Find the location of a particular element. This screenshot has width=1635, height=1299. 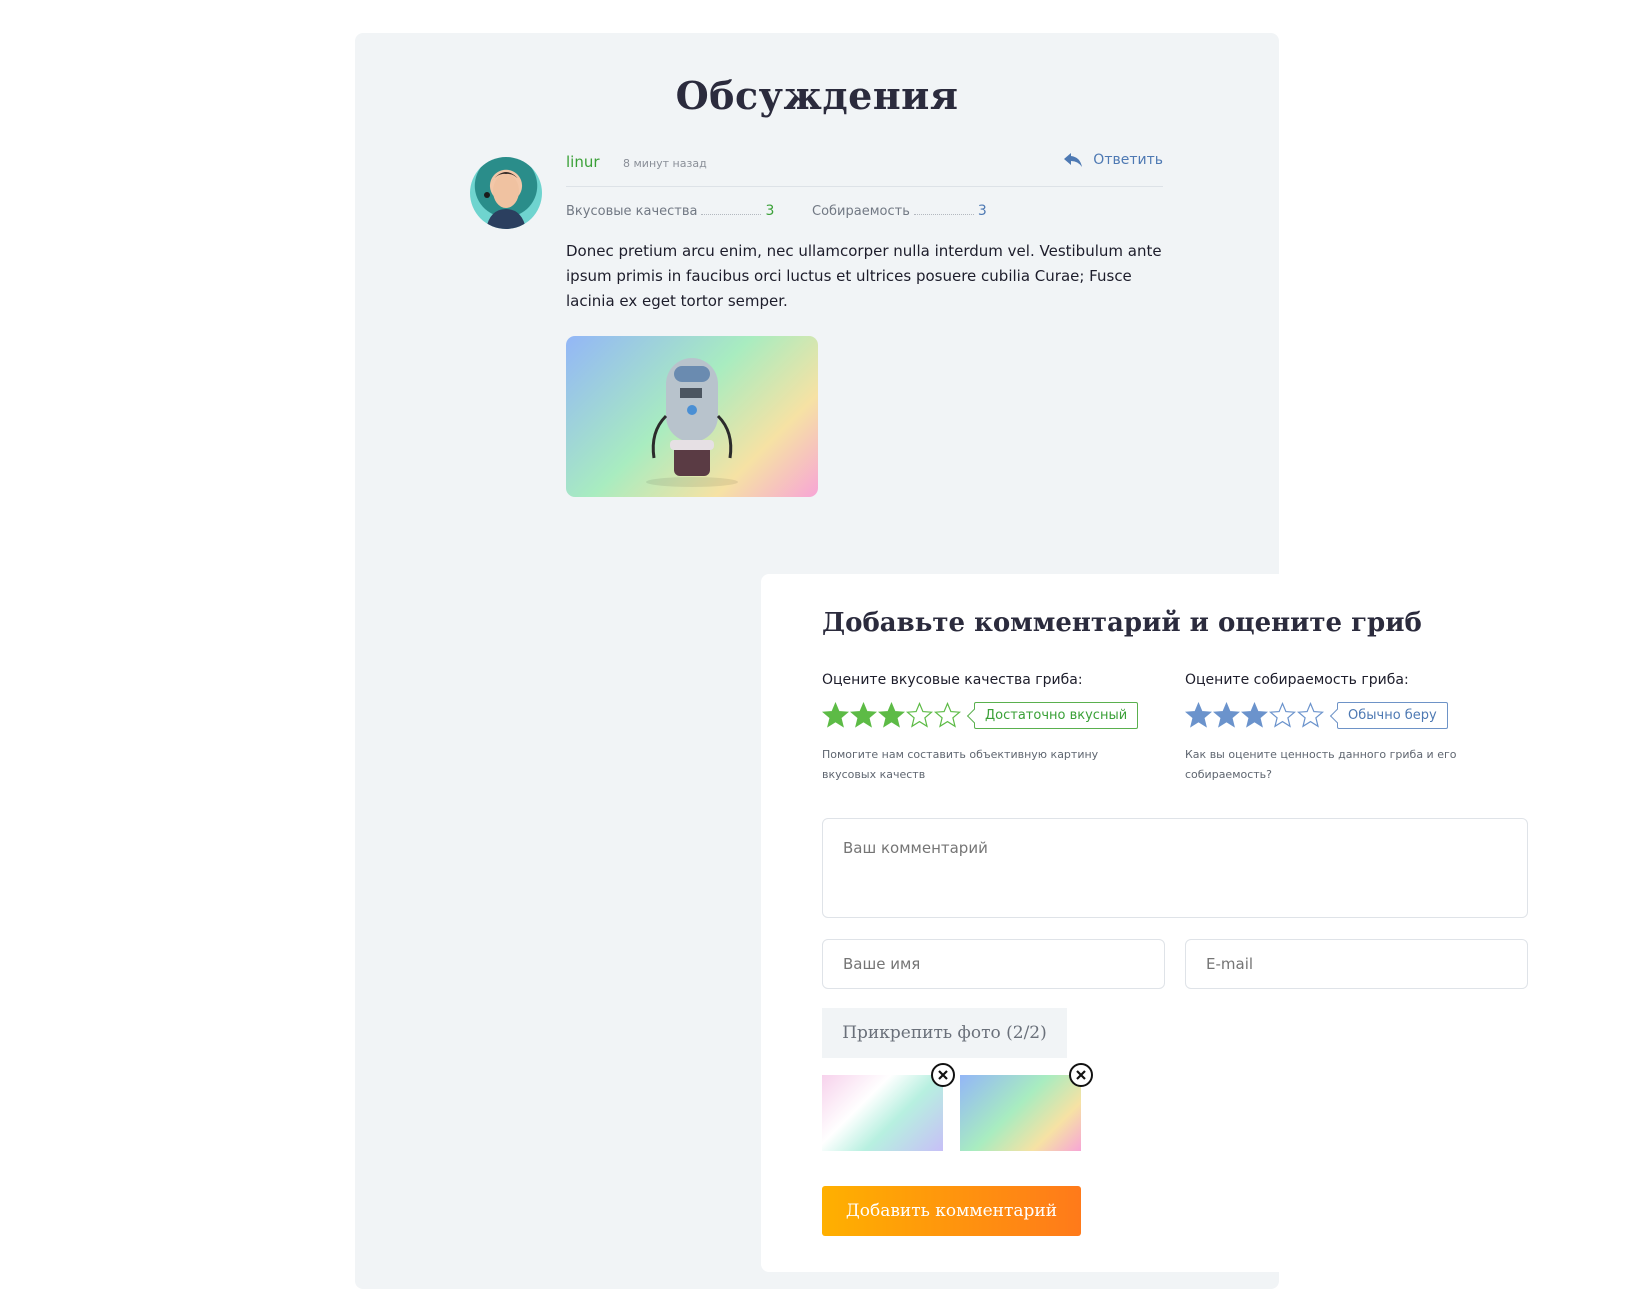

divider is located at coordinates (864, 186).